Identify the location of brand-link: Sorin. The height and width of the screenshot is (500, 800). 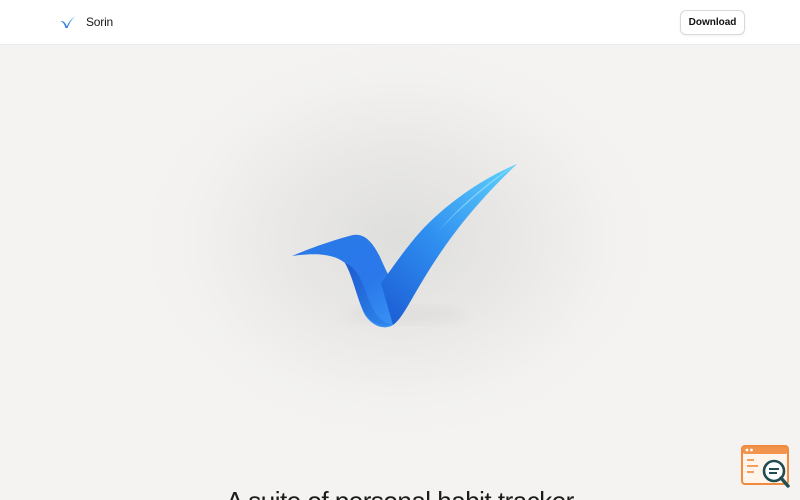
(86, 22).